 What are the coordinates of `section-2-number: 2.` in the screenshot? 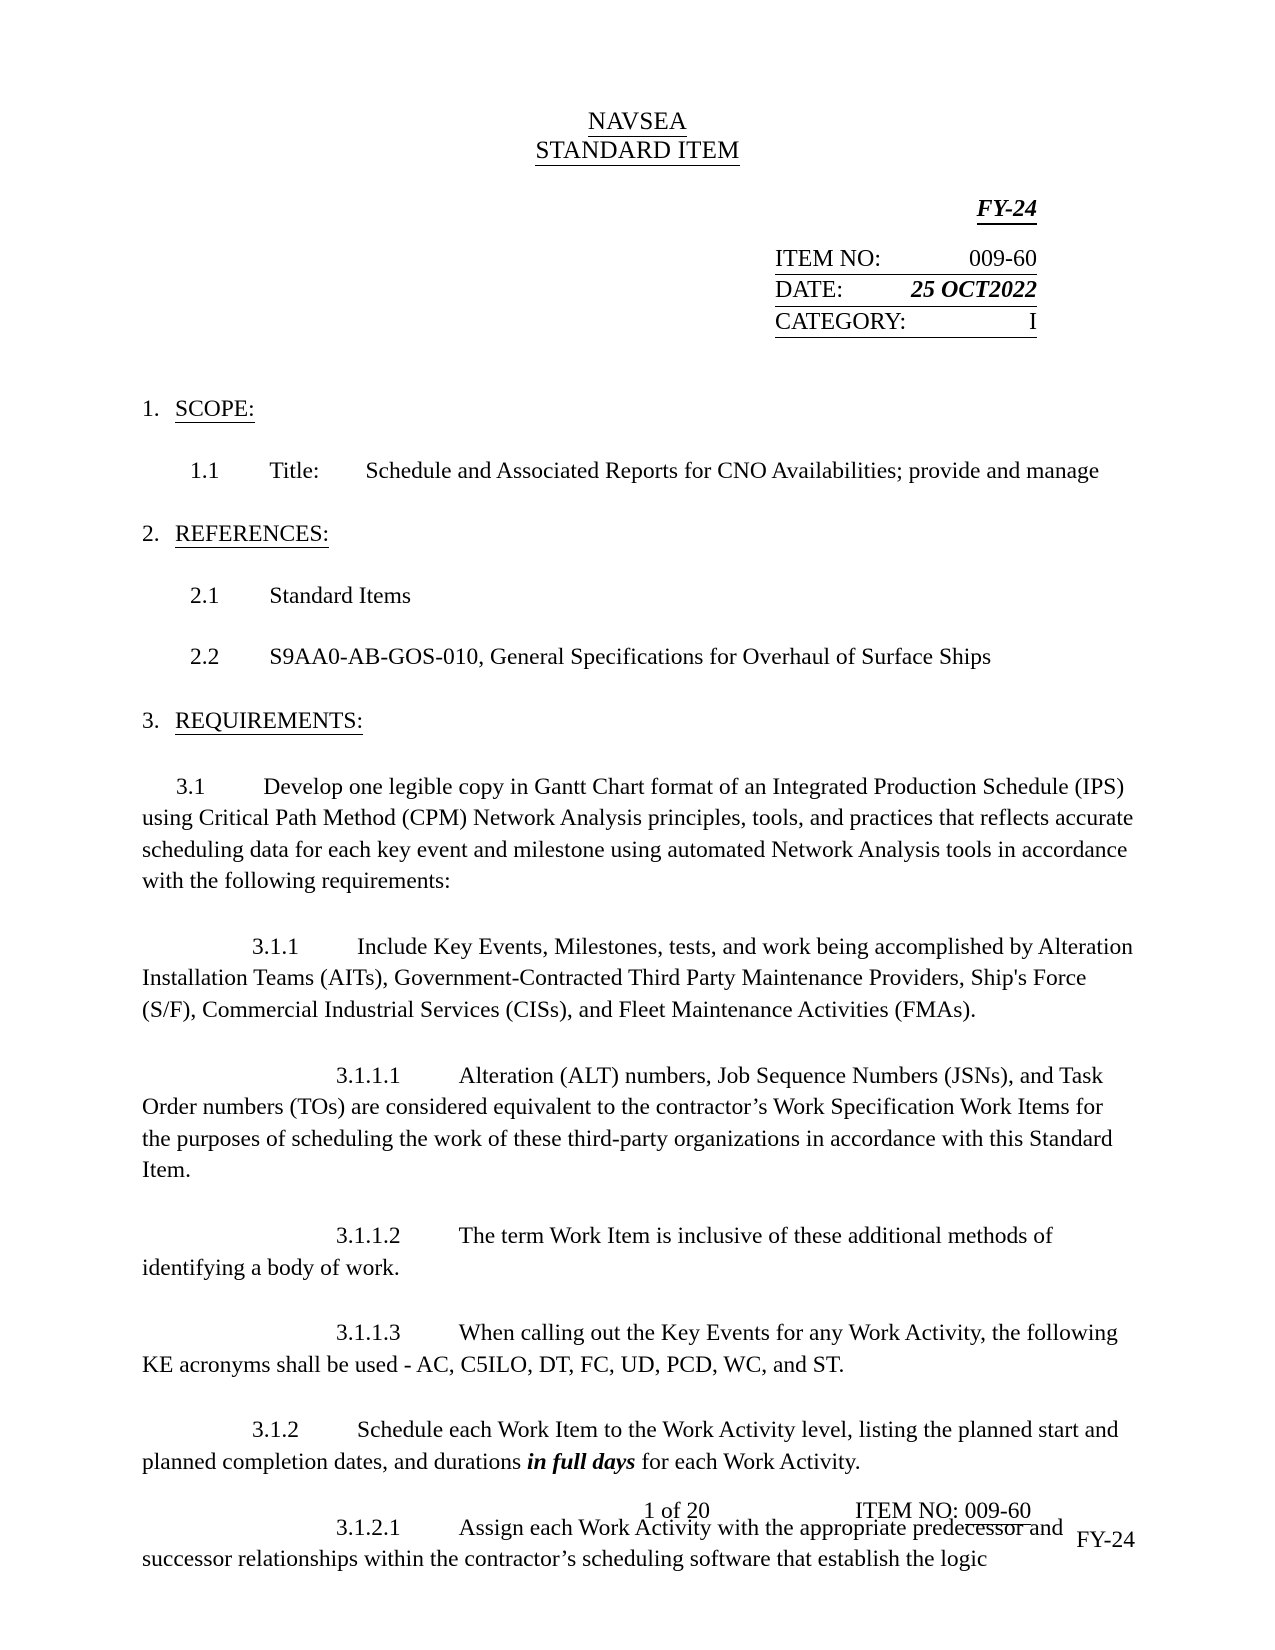 It's located at (151, 534).